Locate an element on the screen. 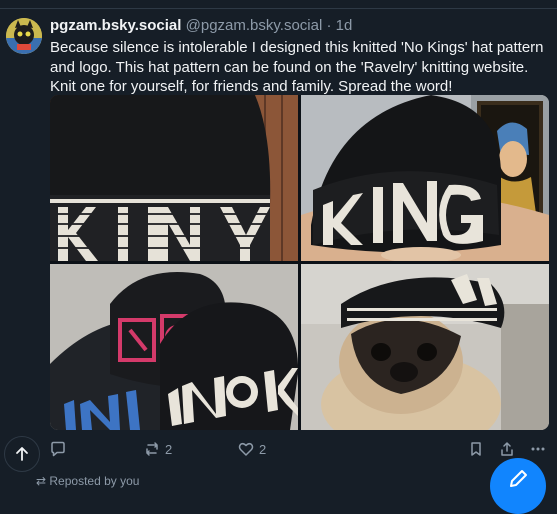 Image resolution: width=557 pixels, height=514 pixels. bookmark-icon is located at coordinates (476, 449).